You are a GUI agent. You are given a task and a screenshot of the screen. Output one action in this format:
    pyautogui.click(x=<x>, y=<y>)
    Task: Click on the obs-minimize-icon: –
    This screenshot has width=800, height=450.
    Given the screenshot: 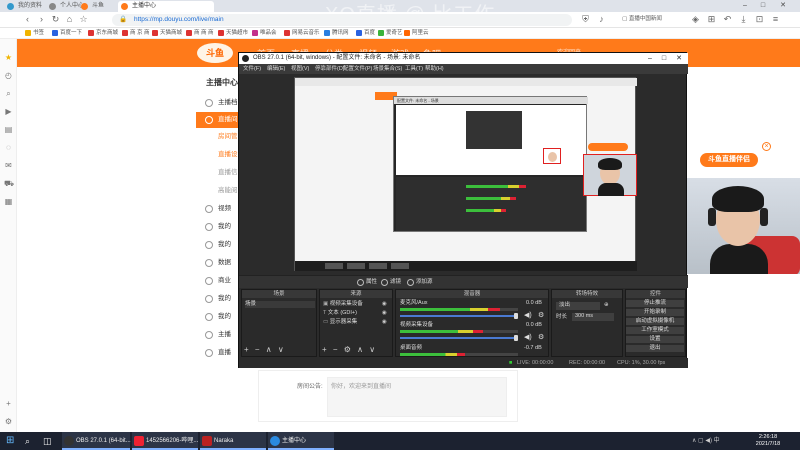 What is the action you would take?
    pyautogui.click(x=650, y=58)
    